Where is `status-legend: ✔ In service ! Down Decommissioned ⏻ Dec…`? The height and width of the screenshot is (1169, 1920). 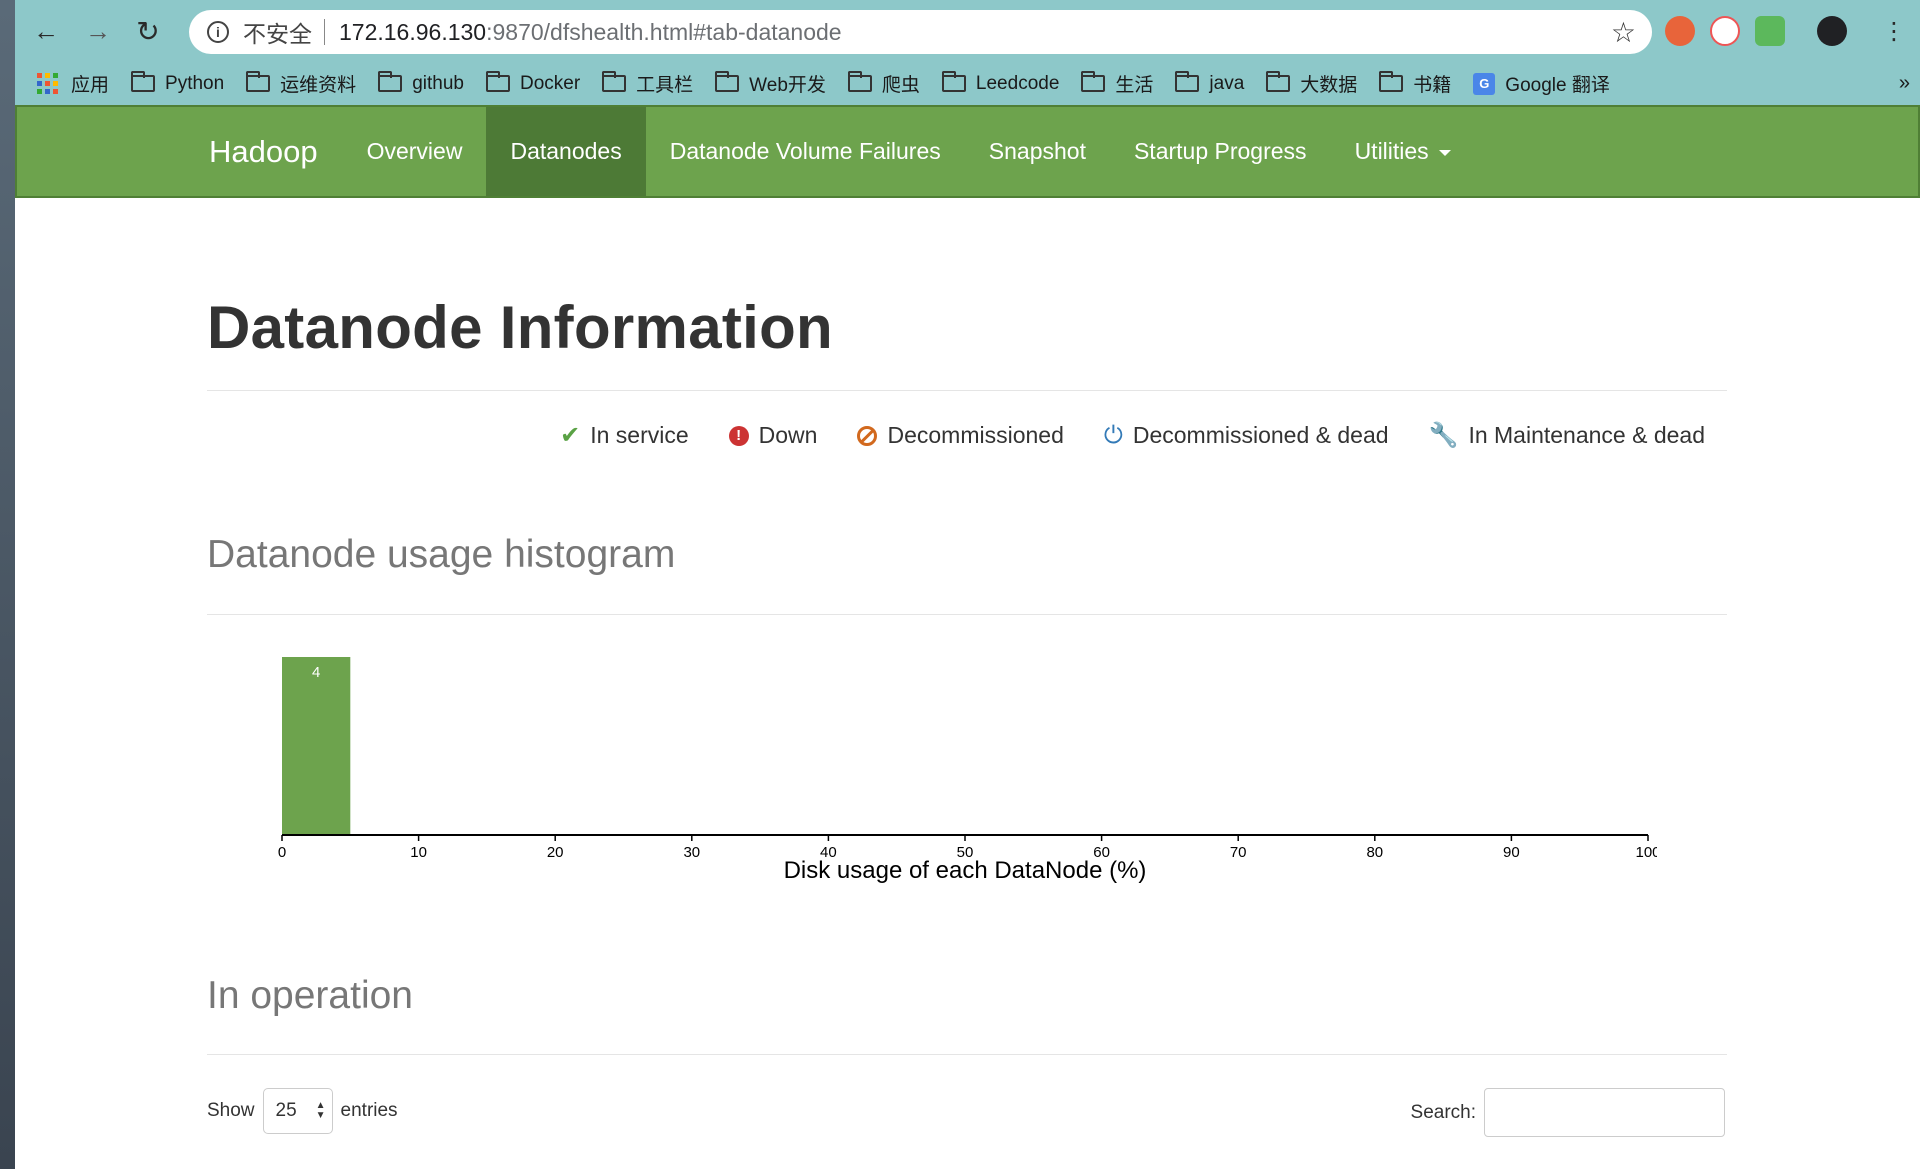
status-legend: ✔ In service ! Down Decommissioned ⏻ Dec… is located at coordinates (1112, 435).